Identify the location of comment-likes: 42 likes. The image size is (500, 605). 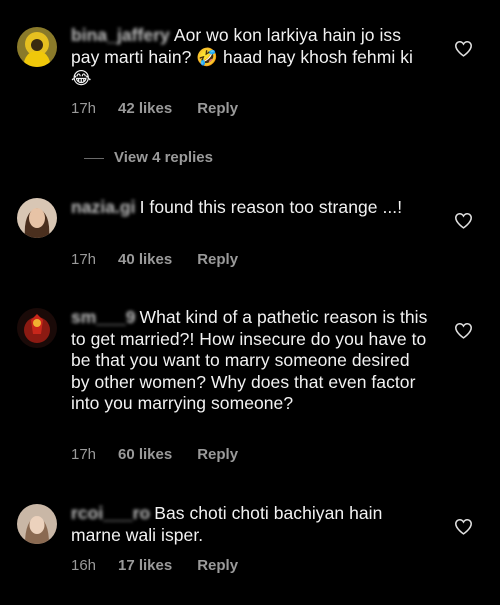
(145, 108).